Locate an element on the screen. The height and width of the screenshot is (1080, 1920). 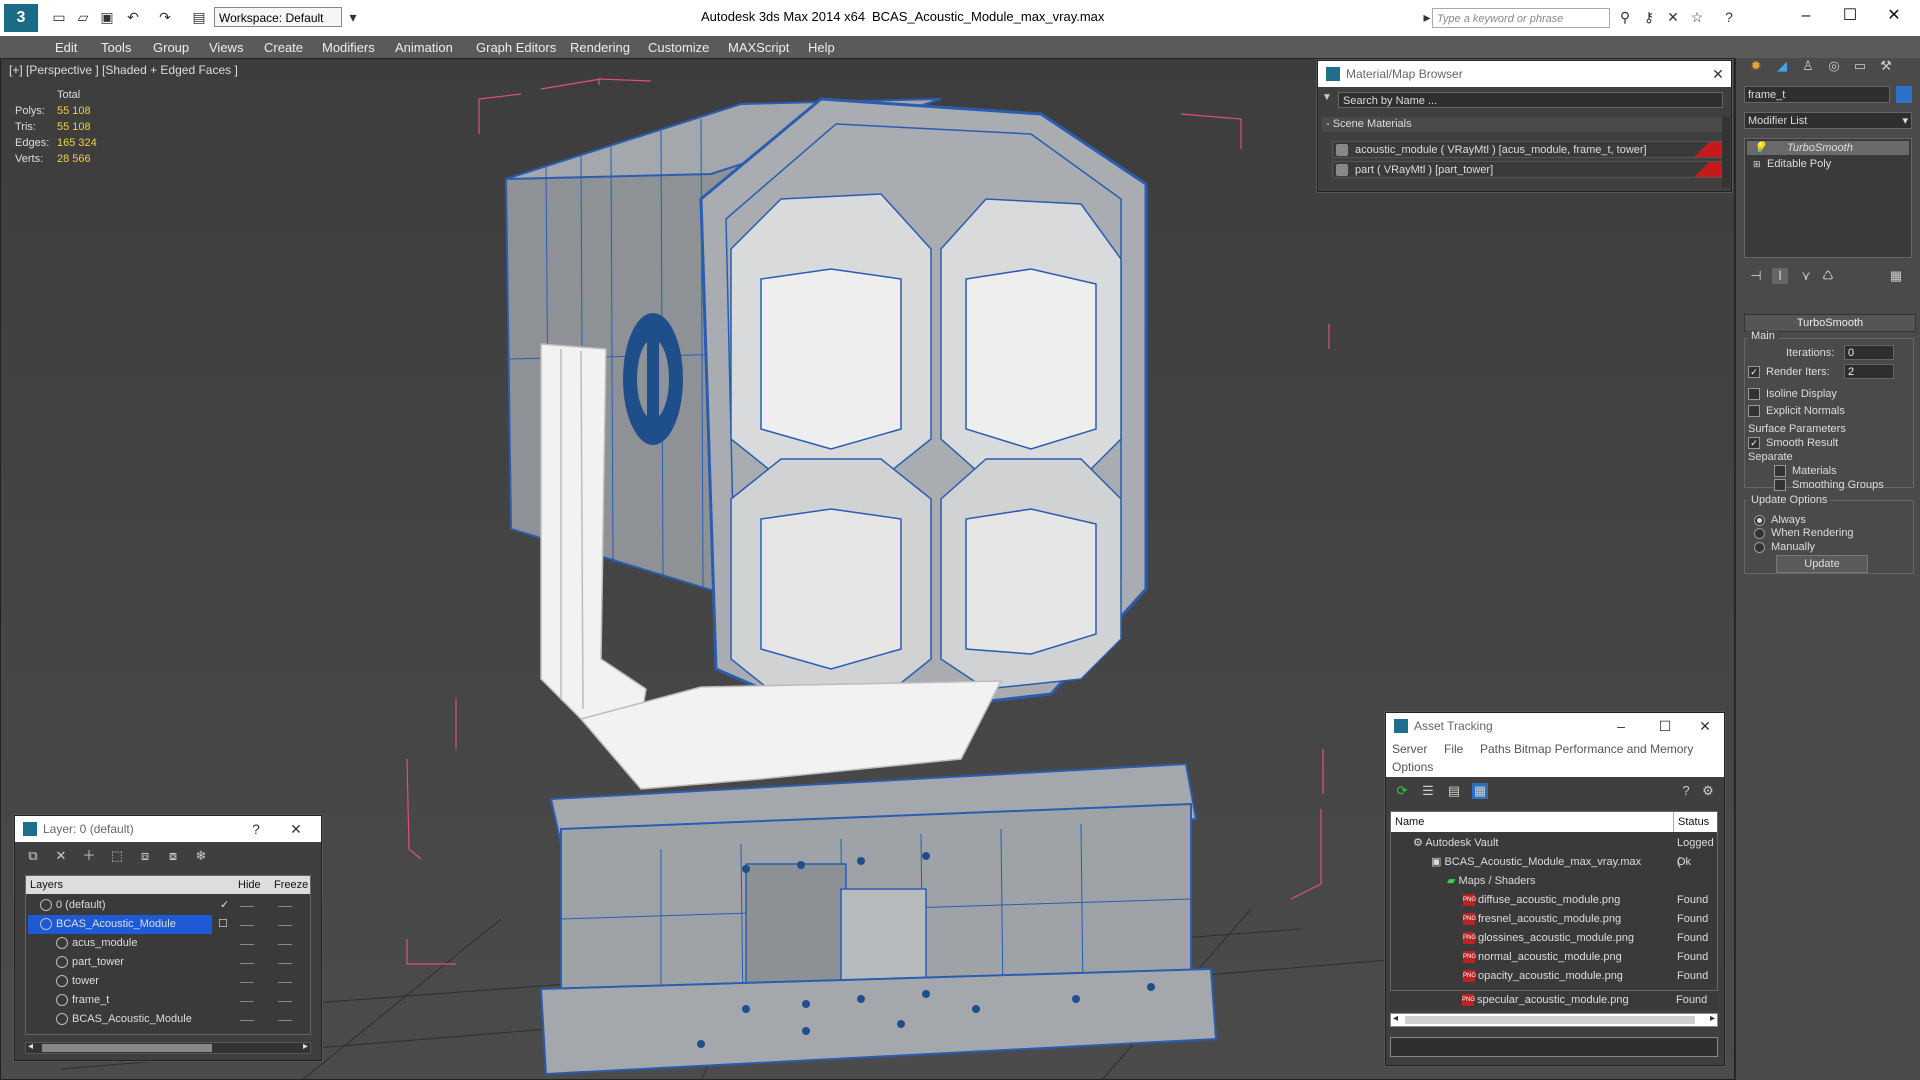
delete-layer-icon: ✕ is located at coordinates (61, 856).